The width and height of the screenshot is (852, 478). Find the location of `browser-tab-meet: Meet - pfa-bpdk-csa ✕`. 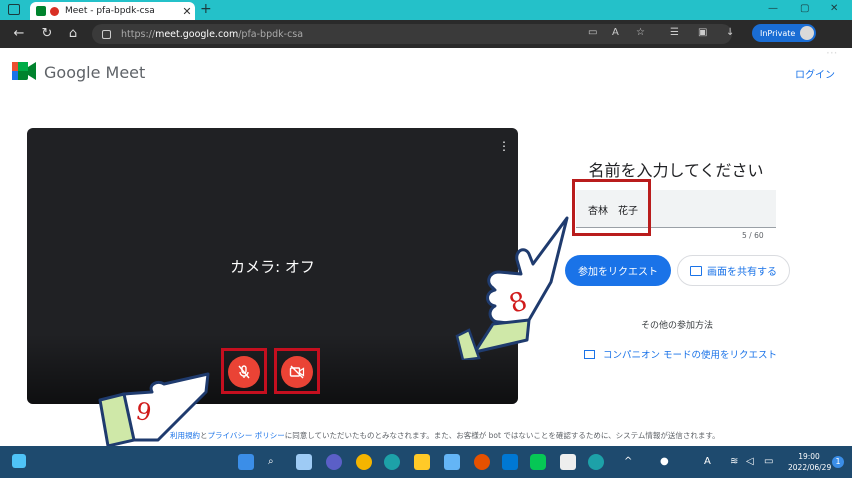

browser-tab-meet: Meet - pfa-bpdk-csa ✕ is located at coordinates (112, 11).